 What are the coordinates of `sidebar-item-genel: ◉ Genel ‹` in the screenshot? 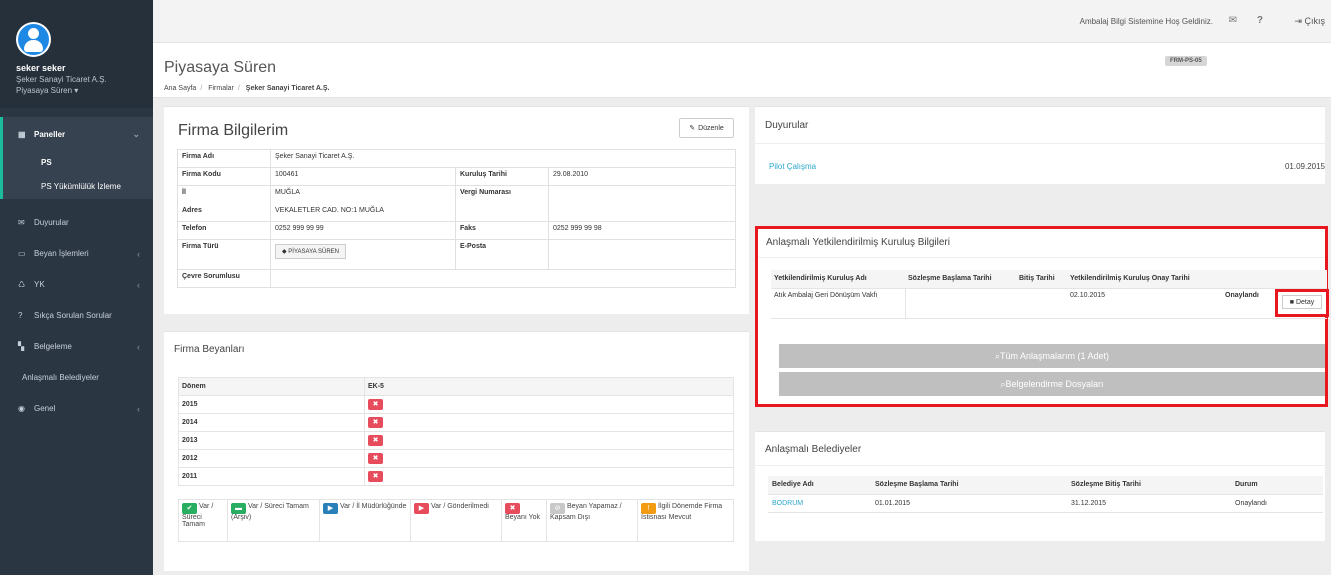 It's located at (76, 408).